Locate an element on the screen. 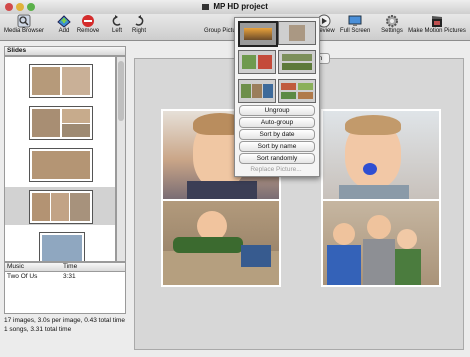  film-icon is located at coordinates (206, 6).